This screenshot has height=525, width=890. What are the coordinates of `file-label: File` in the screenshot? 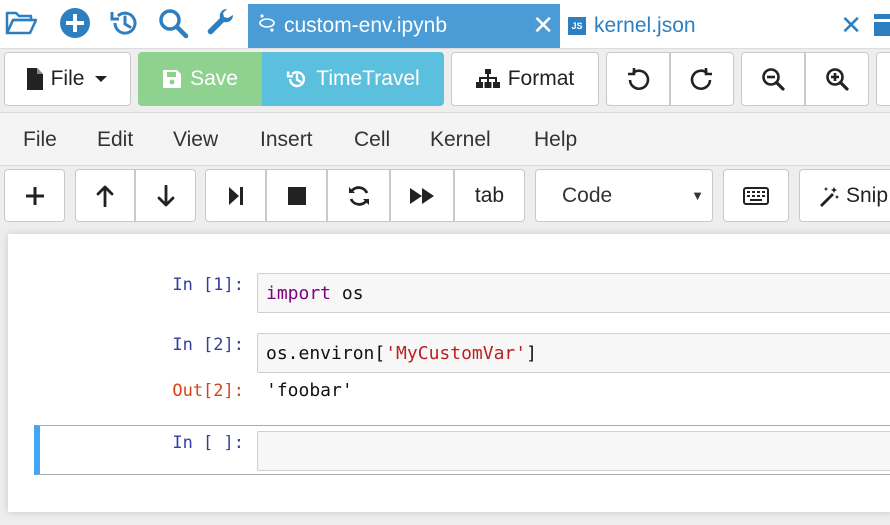 It's located at (67, 78).